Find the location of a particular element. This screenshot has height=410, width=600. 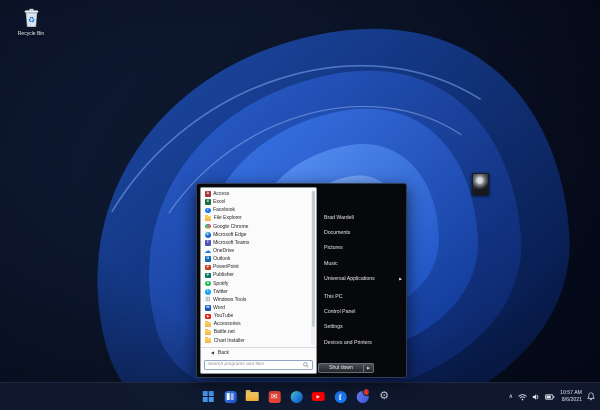

taskbar-clock: 10:57 AM 8/6/2021 is located at coordinates (571, 396).